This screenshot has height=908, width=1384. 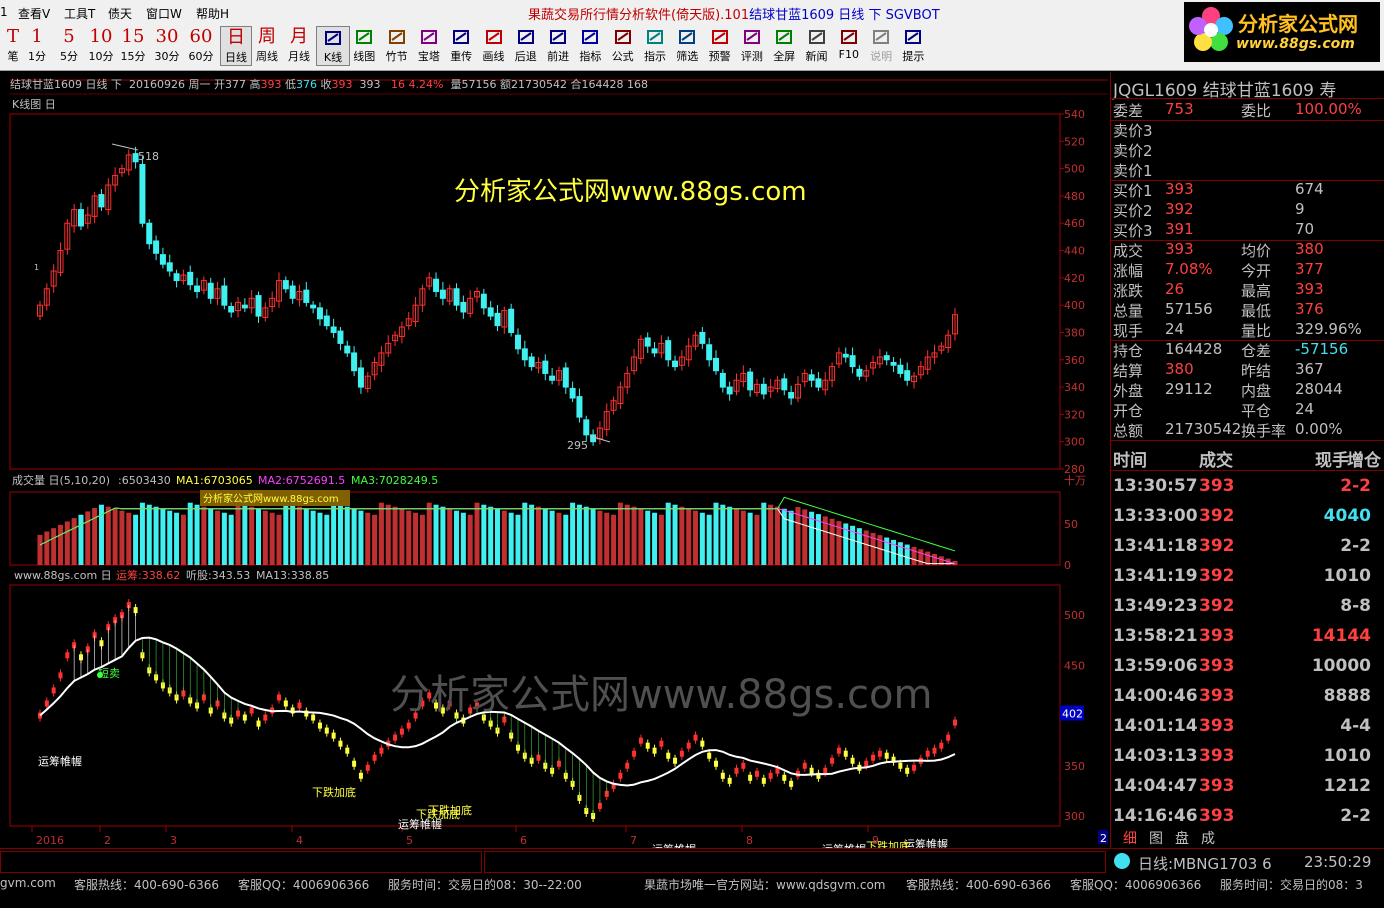 I want to click on tool-button-5: 画线, so click(x=494, y=45).